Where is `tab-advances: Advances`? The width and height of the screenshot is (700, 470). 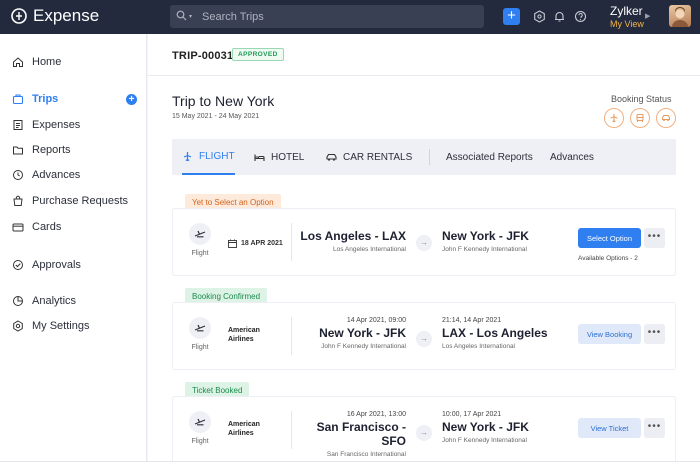
tab-advances: Advances is located at coordinates (572, 157).